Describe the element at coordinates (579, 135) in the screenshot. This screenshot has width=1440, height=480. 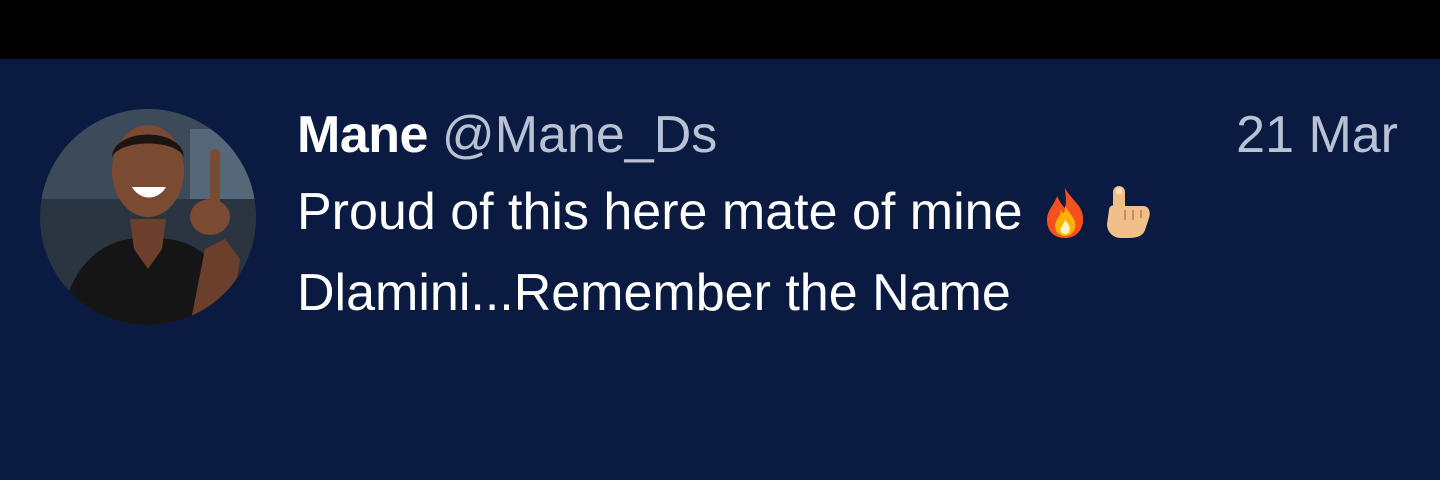
I see `user-handle: @Mane_Ds` at that location.